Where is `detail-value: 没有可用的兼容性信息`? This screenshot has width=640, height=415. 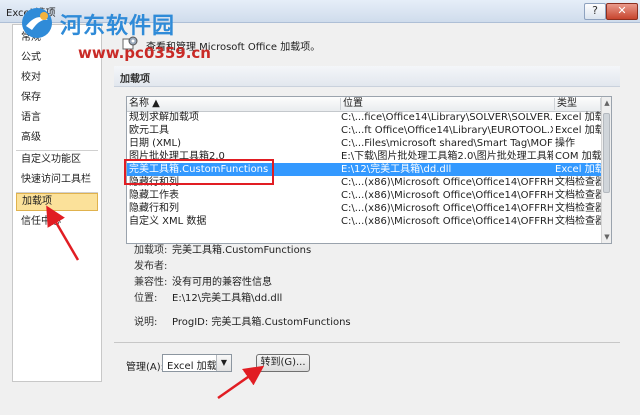 detail-value: 没有可用的兼容性信息 is located at coordinates (222, 282).